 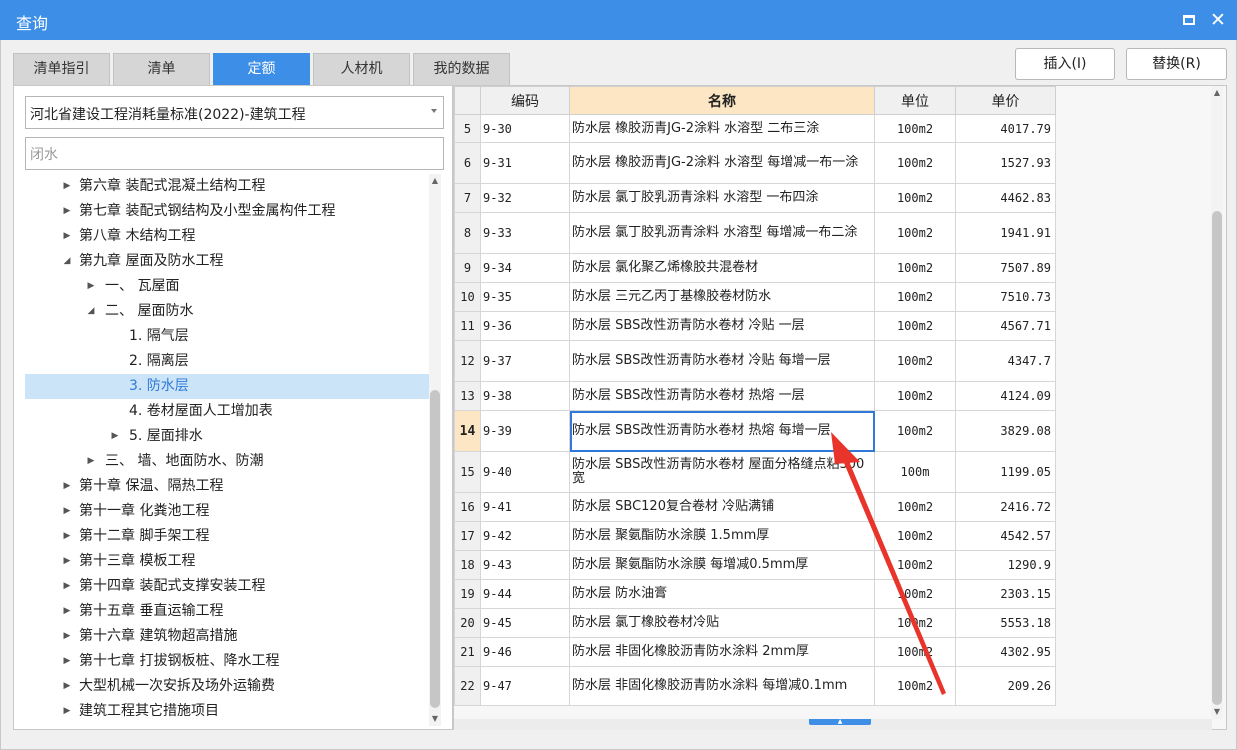 What do you see at coordinates (525, 507) in the screenshot?
I see `cell-code: 9-41` at bounding box center [525, 507].